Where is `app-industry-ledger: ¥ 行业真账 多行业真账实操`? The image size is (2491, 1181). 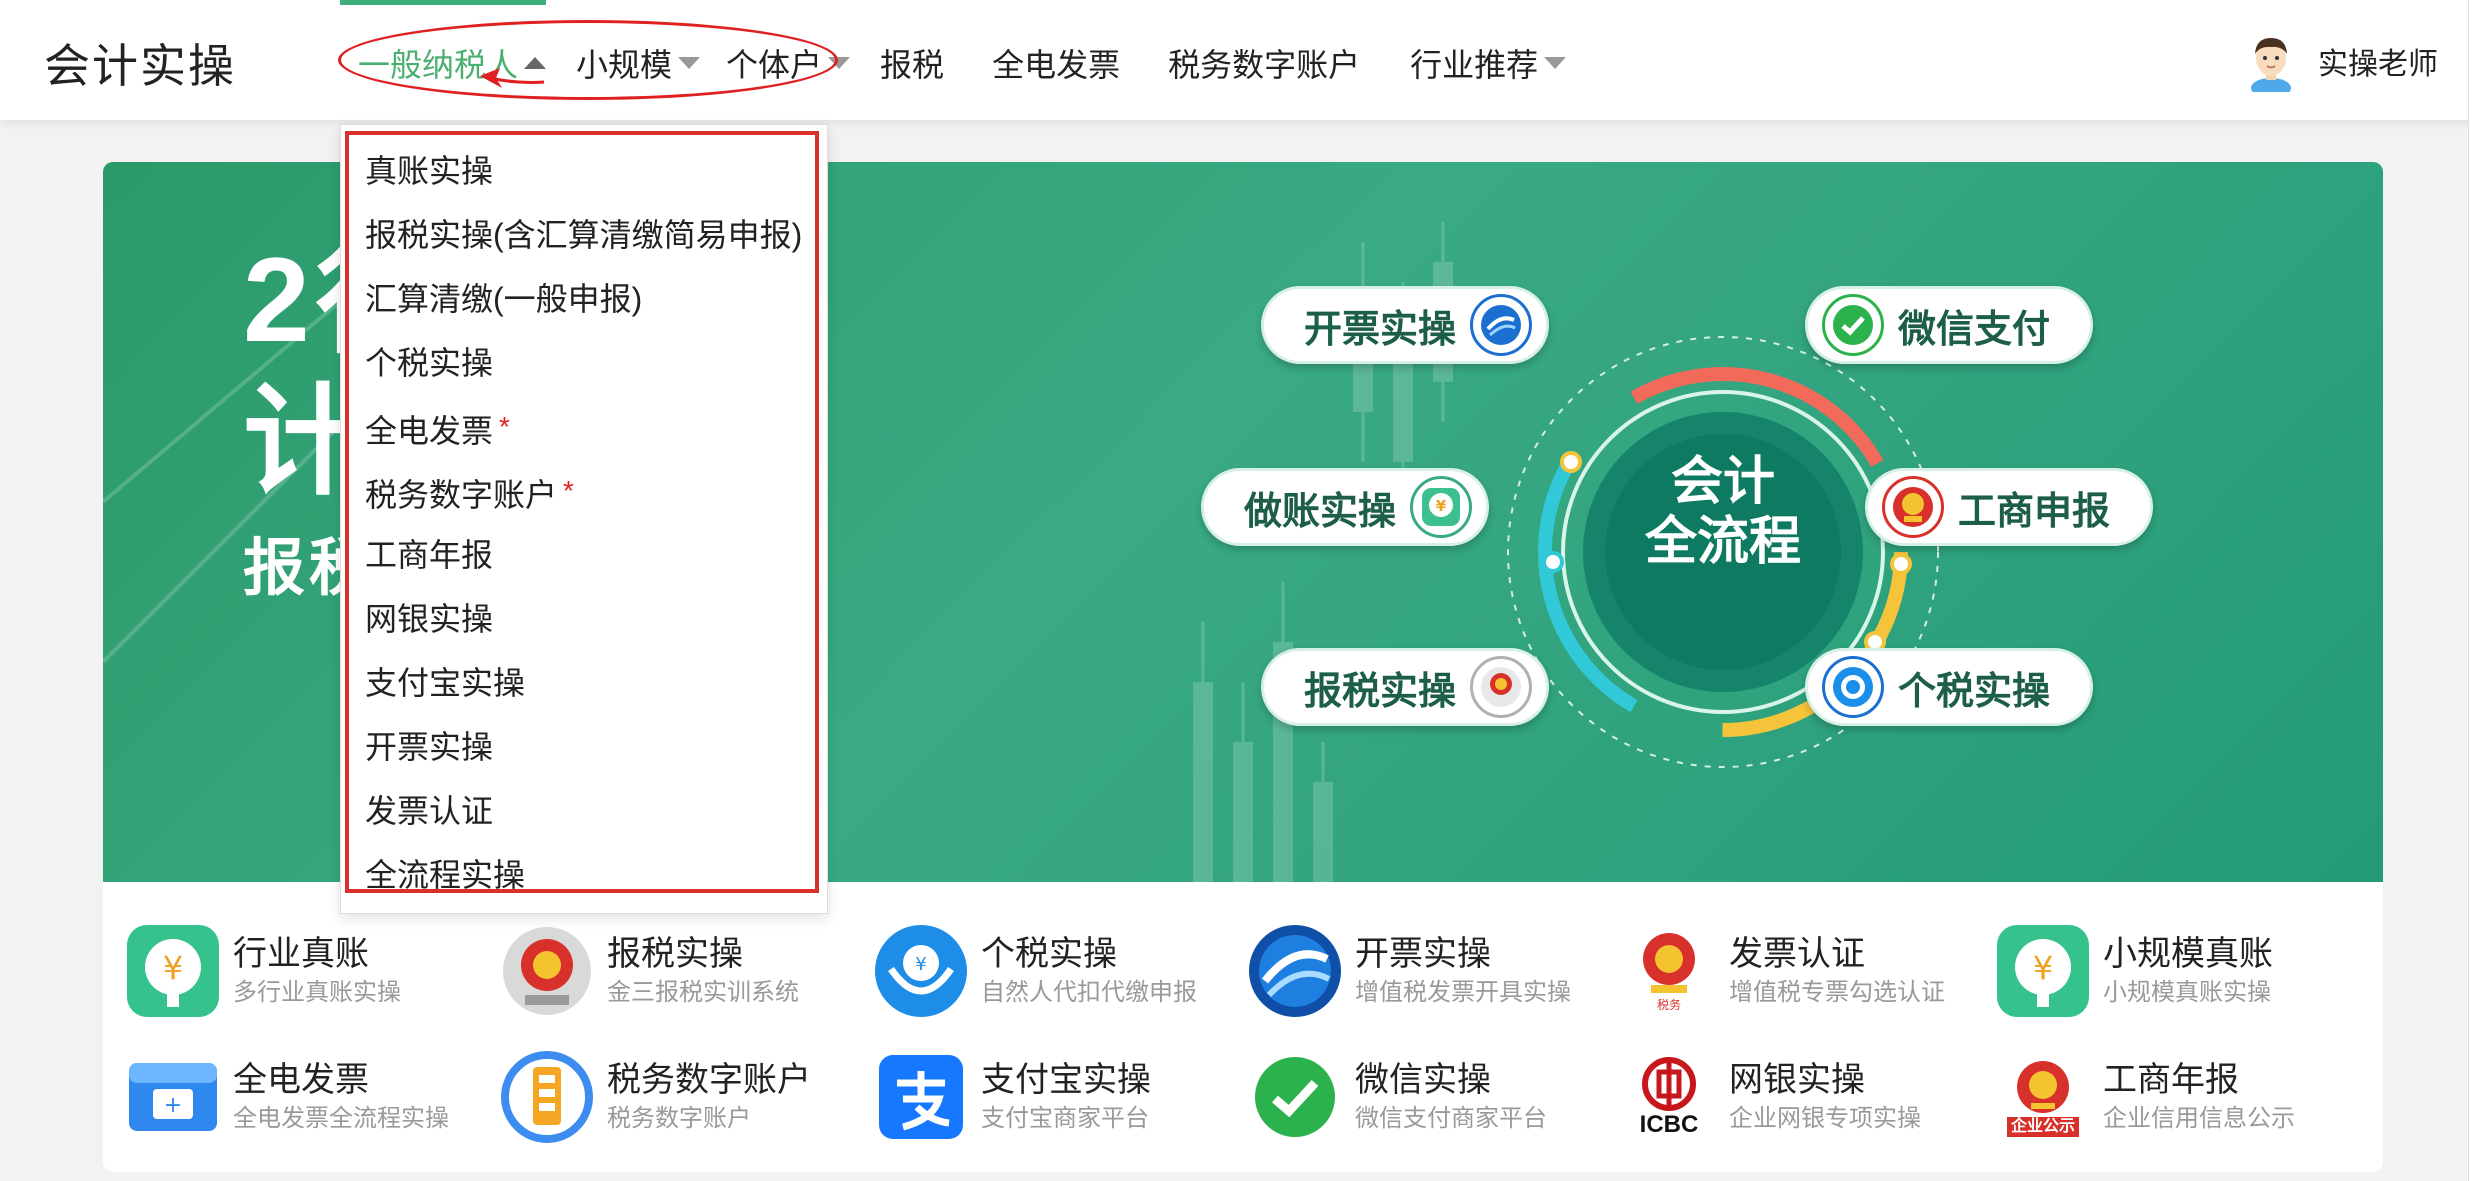
app-industry-ledger: ¥ 行业真账 多行业真账实操 is located at coordinates (310, 971).